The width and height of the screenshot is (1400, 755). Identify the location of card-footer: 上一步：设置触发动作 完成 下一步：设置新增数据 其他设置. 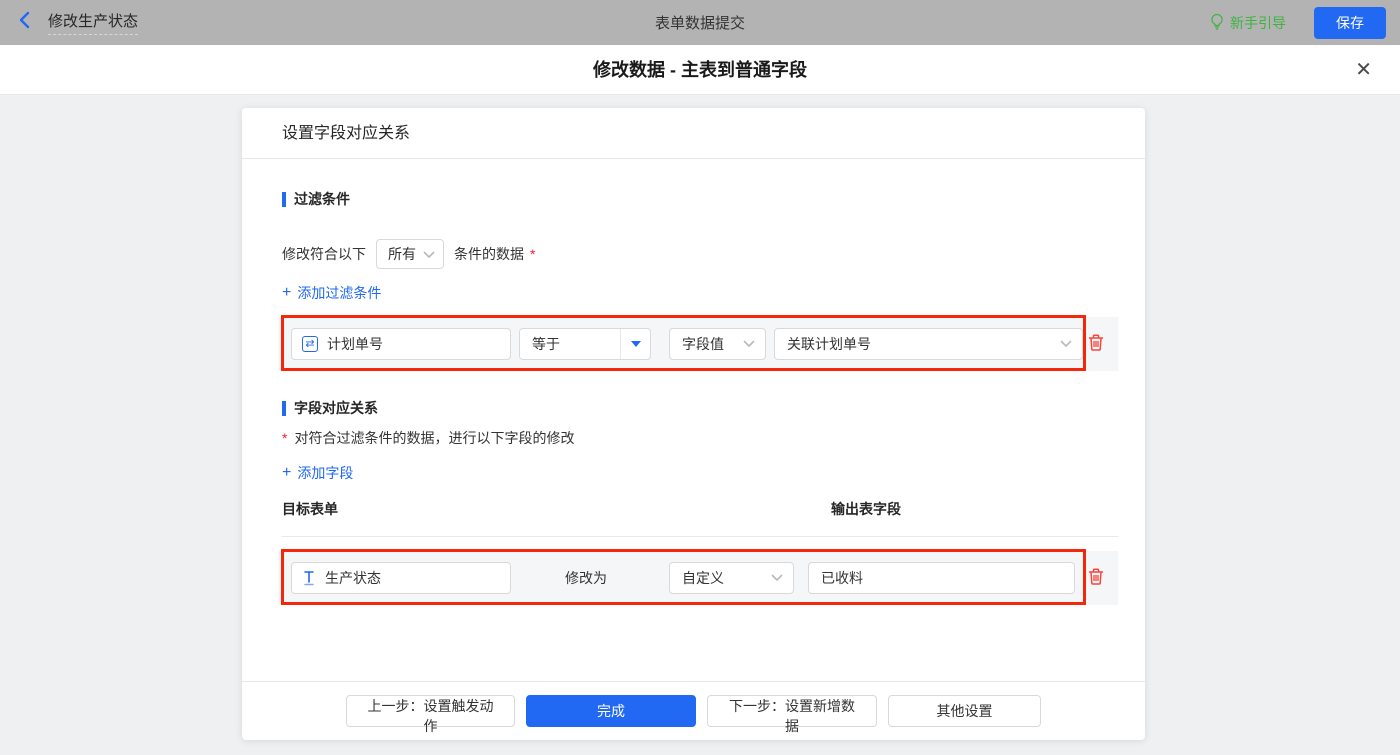
(693, 710).